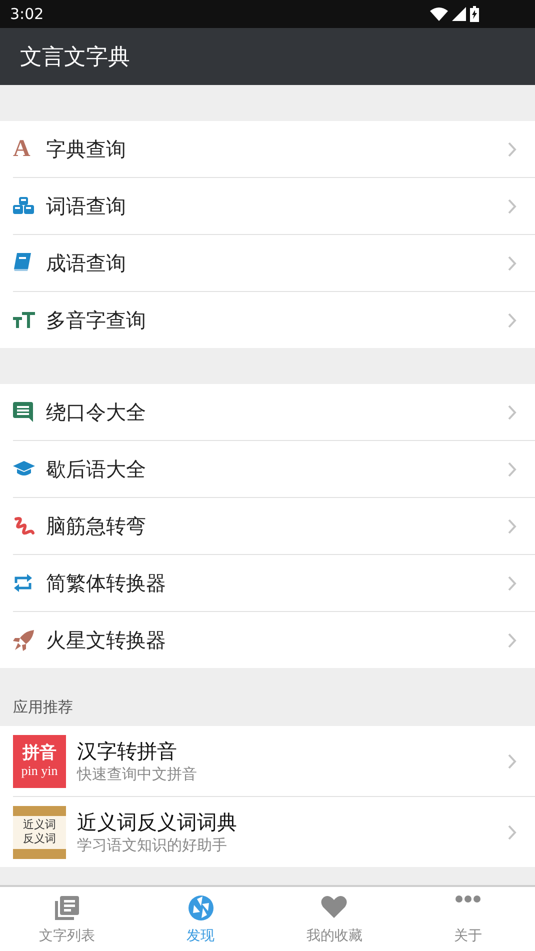 The image size is (535, 951). I want to click on menu-label: 绕口令大全, so click(96, 412).